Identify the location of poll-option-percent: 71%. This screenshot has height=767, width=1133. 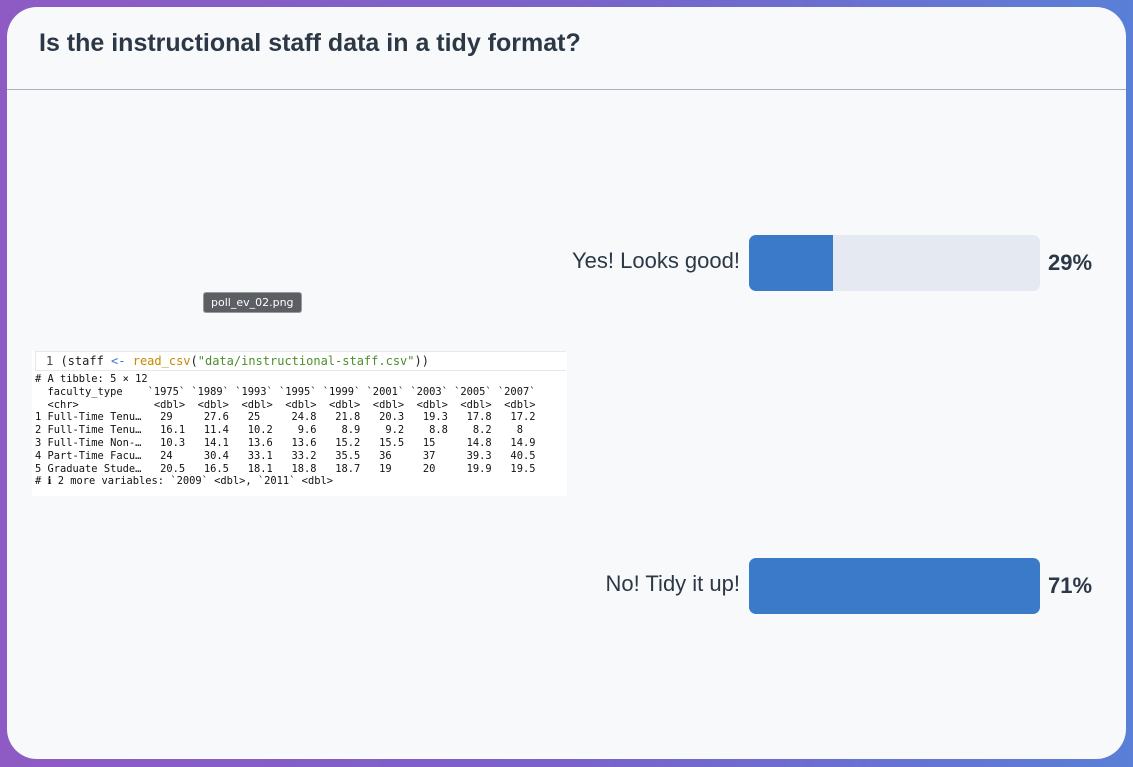
(1070, 585).